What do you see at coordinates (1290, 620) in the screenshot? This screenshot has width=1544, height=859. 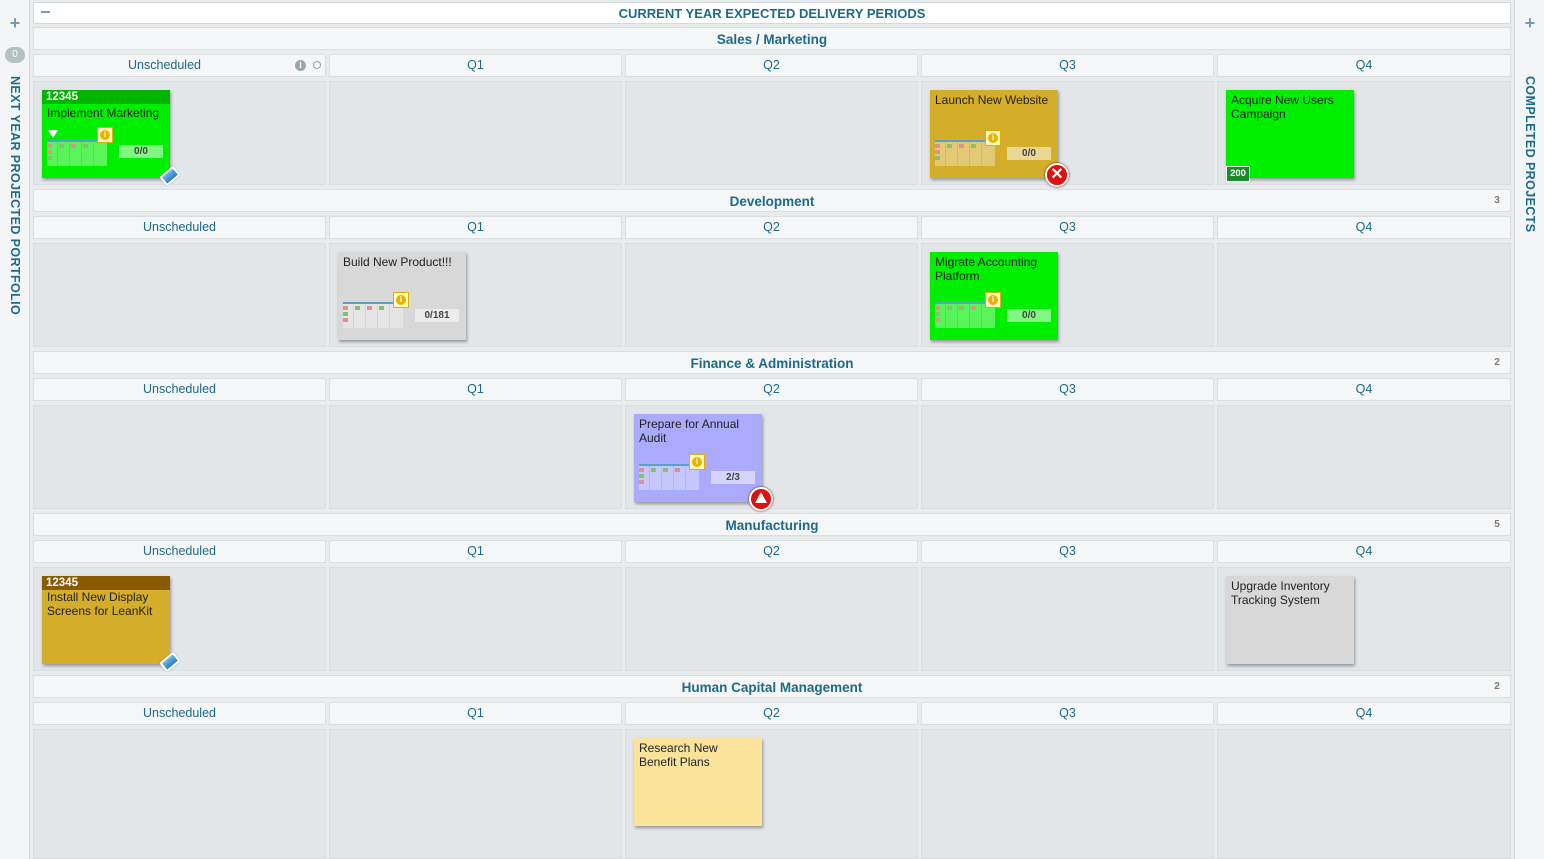 I see `card-upgrade-inventory: Upgrade Inventory Tracking System` at bounding box center [1290, 620].